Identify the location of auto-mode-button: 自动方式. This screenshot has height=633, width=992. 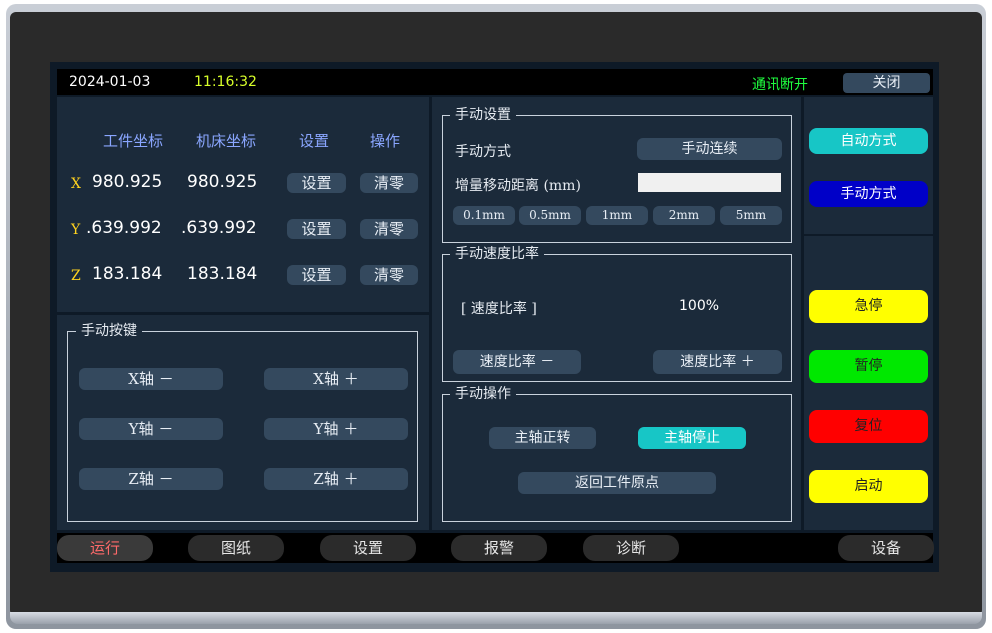
(868, 141).